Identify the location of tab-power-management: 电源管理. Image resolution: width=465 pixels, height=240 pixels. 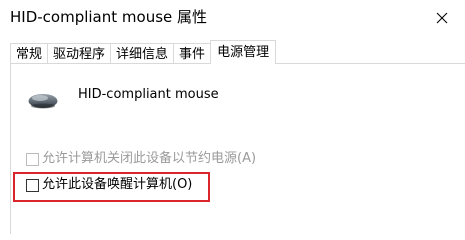
(243, 52).